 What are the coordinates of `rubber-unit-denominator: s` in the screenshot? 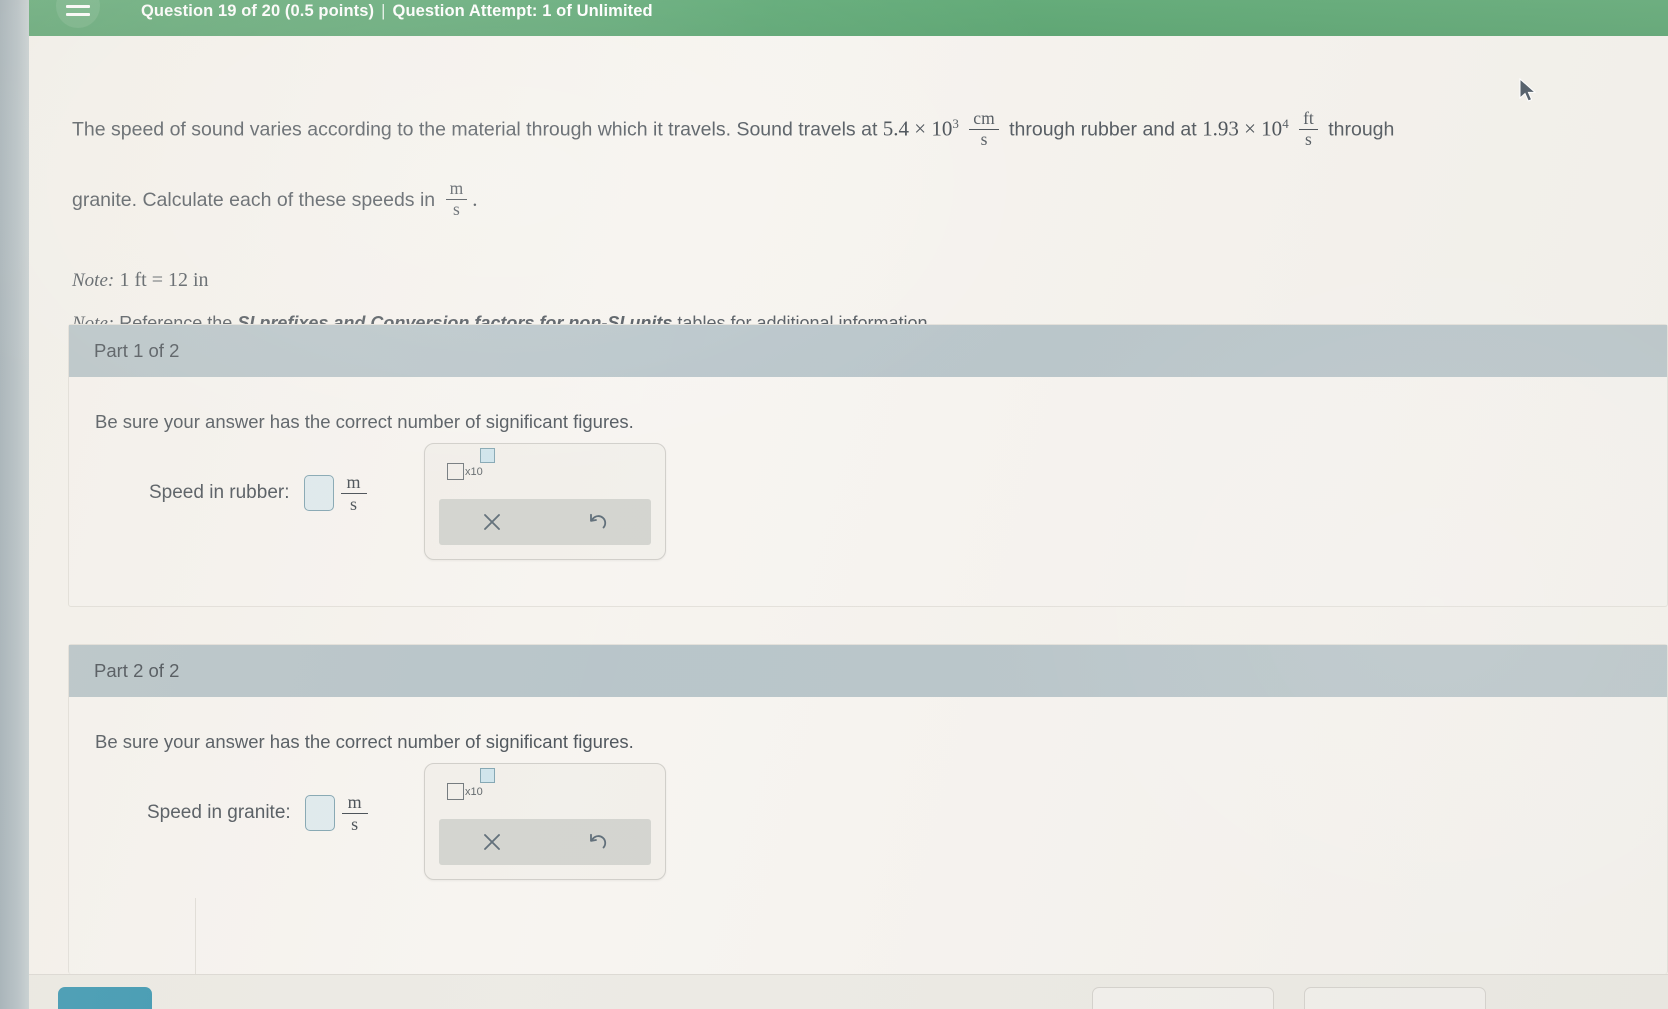 It's located at (984, 139).